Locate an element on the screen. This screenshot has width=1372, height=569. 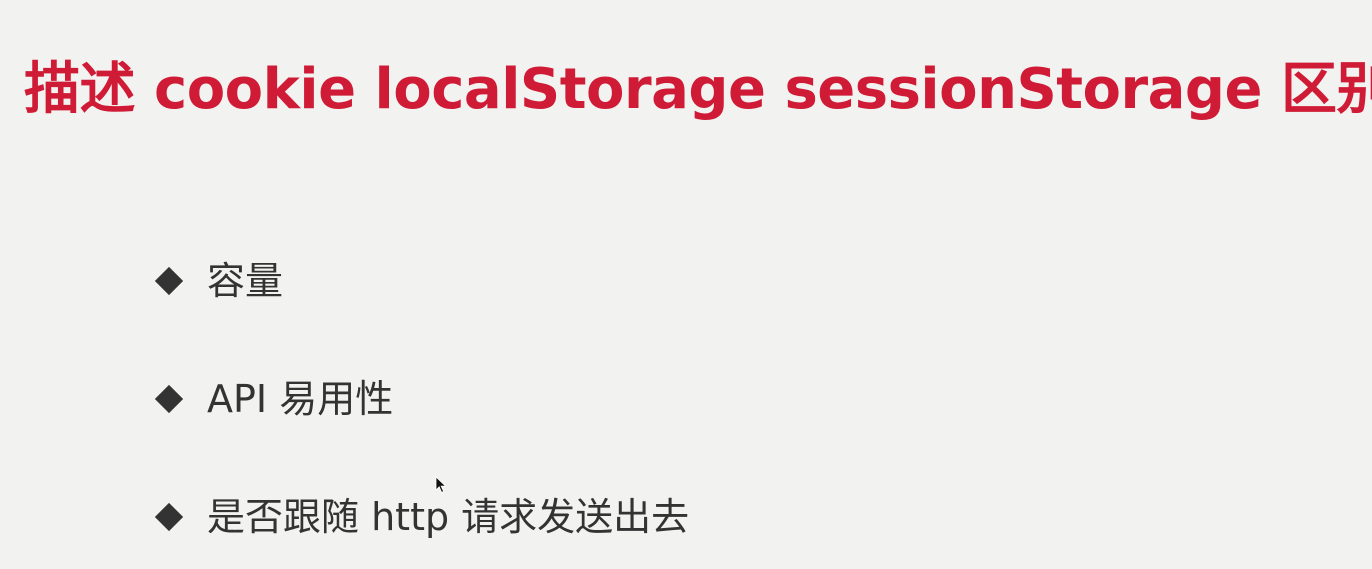
bullet-item-capacity: 容量 is located at coordinates (217, 281).